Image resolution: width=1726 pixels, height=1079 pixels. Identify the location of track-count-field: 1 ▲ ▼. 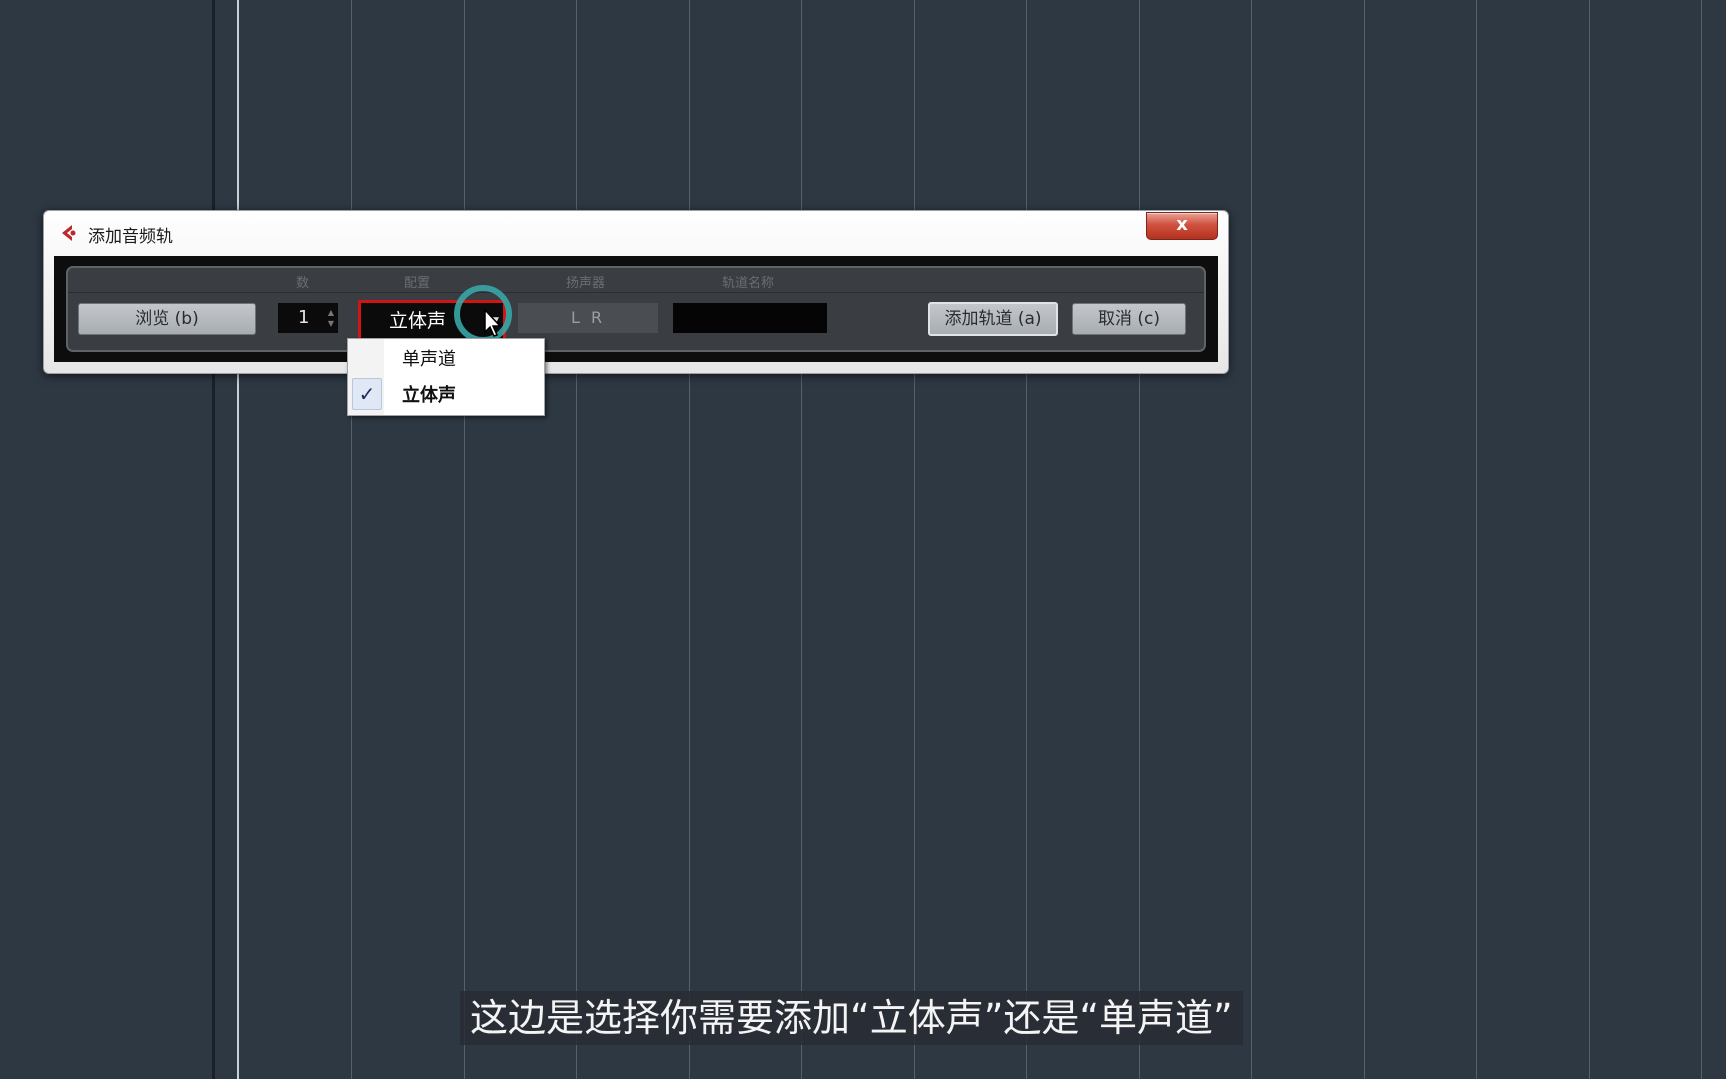
(308, 318).